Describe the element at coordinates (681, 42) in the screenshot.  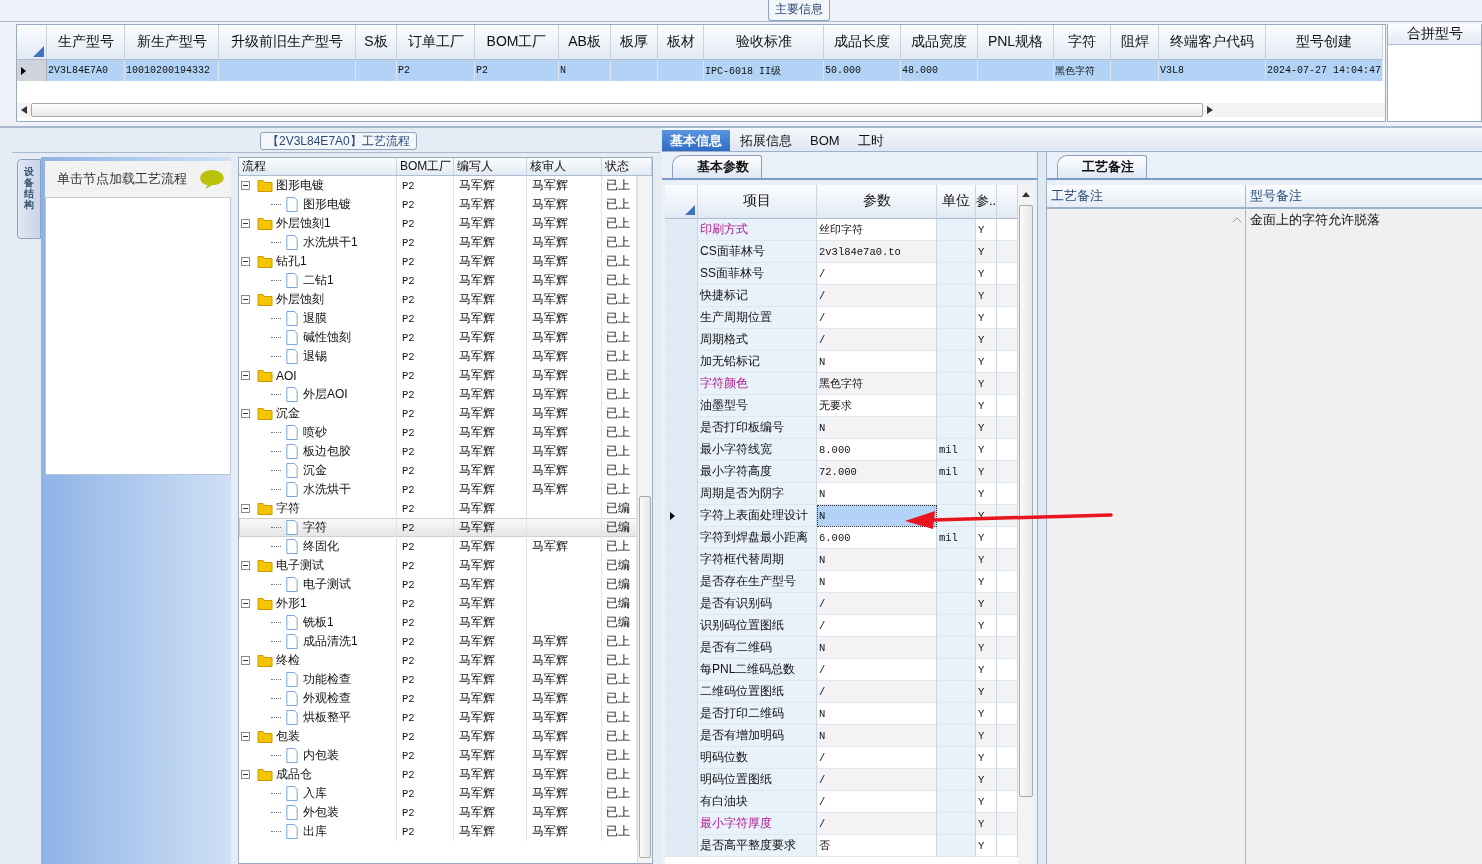
I see `column-header: 板材` at that location.